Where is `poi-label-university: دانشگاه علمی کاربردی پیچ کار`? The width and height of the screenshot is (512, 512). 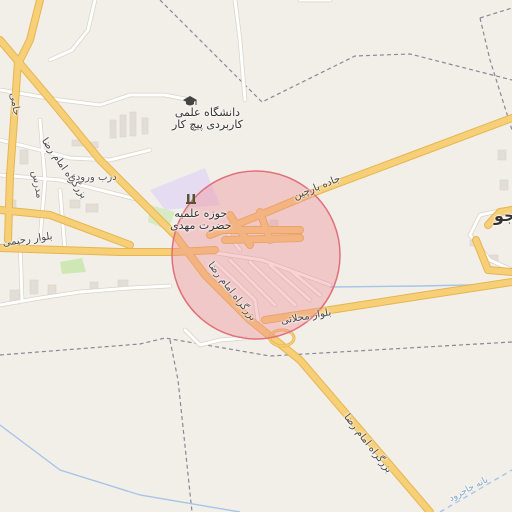
poi-label-university: دانشگاه علمی کاربردی پیچ کار is located at coordinates (207, 118).